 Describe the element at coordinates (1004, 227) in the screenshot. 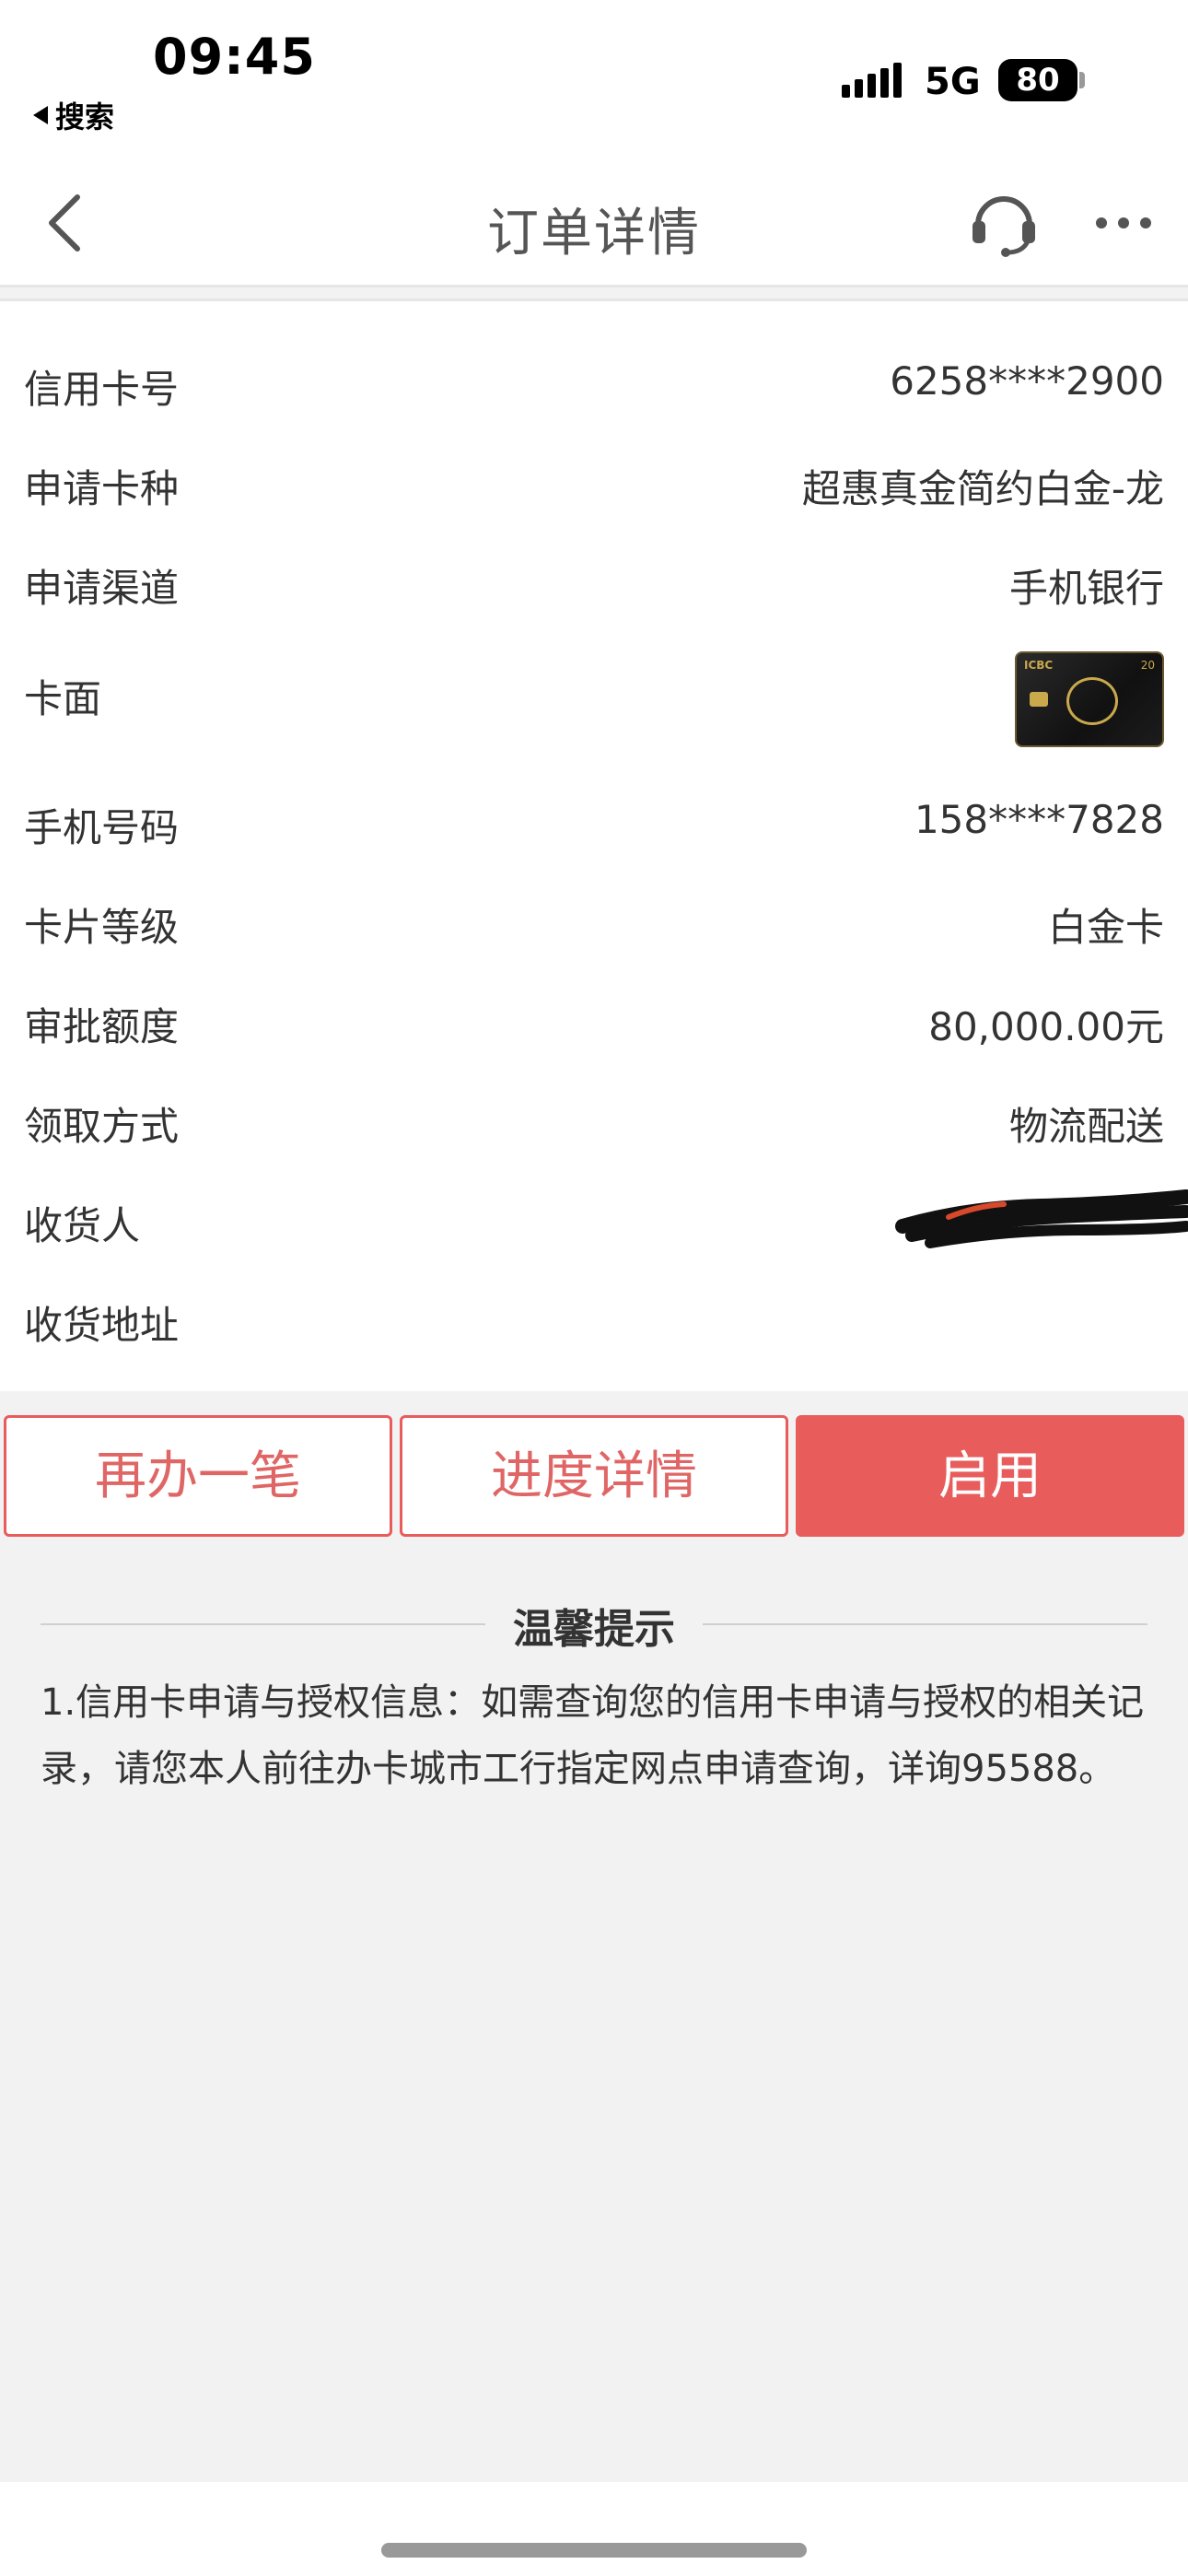

I see `headset-icon` at that location.